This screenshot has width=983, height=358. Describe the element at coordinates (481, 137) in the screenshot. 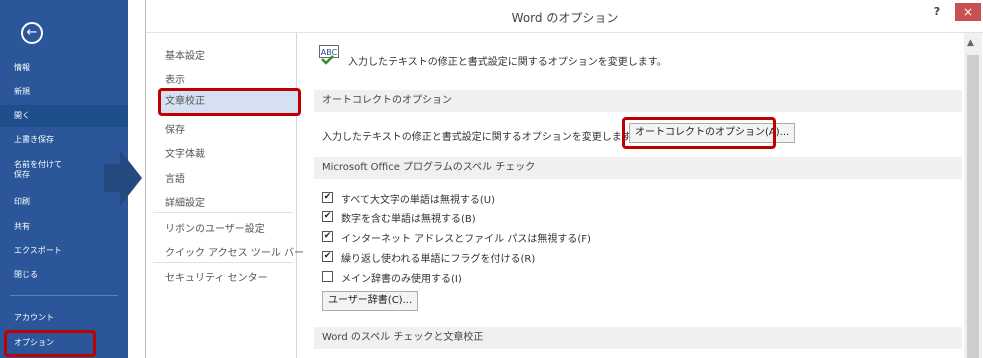

I see `autocorrect-description: 入力したテキストの修正と書式設定に関するオプションを変更します。` at that location.